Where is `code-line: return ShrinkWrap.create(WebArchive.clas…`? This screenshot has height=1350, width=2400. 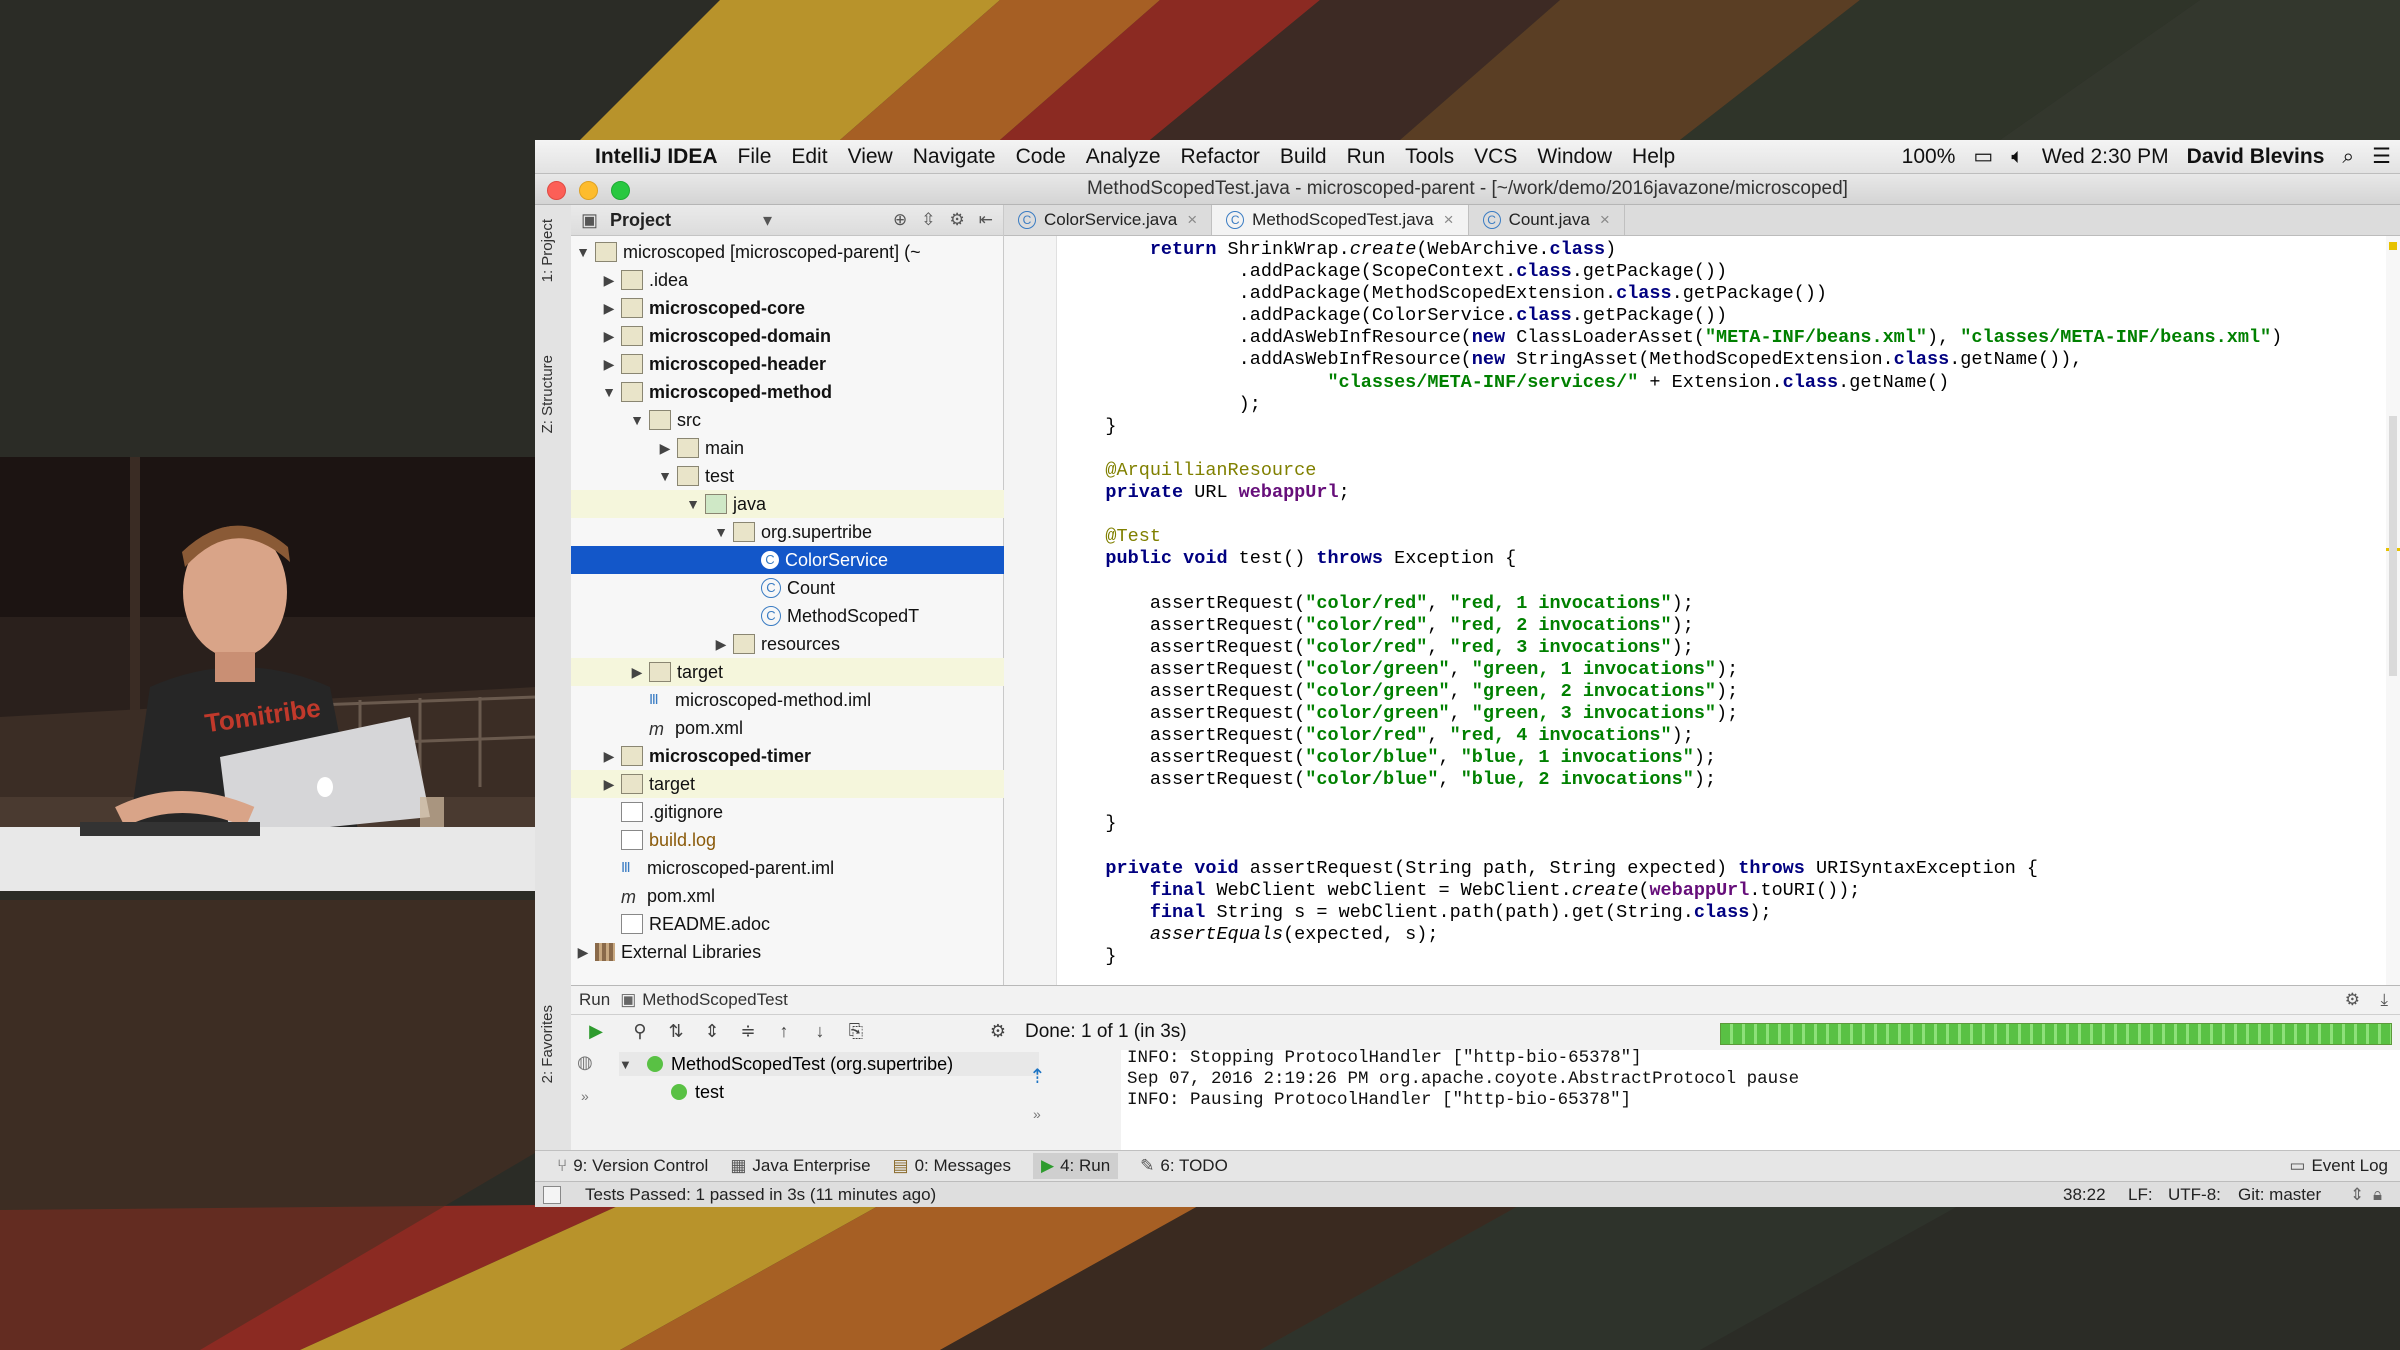 code-line: return ShrinkWrap.create(WebArchive.clas… is located at coordinates (1671, 250).